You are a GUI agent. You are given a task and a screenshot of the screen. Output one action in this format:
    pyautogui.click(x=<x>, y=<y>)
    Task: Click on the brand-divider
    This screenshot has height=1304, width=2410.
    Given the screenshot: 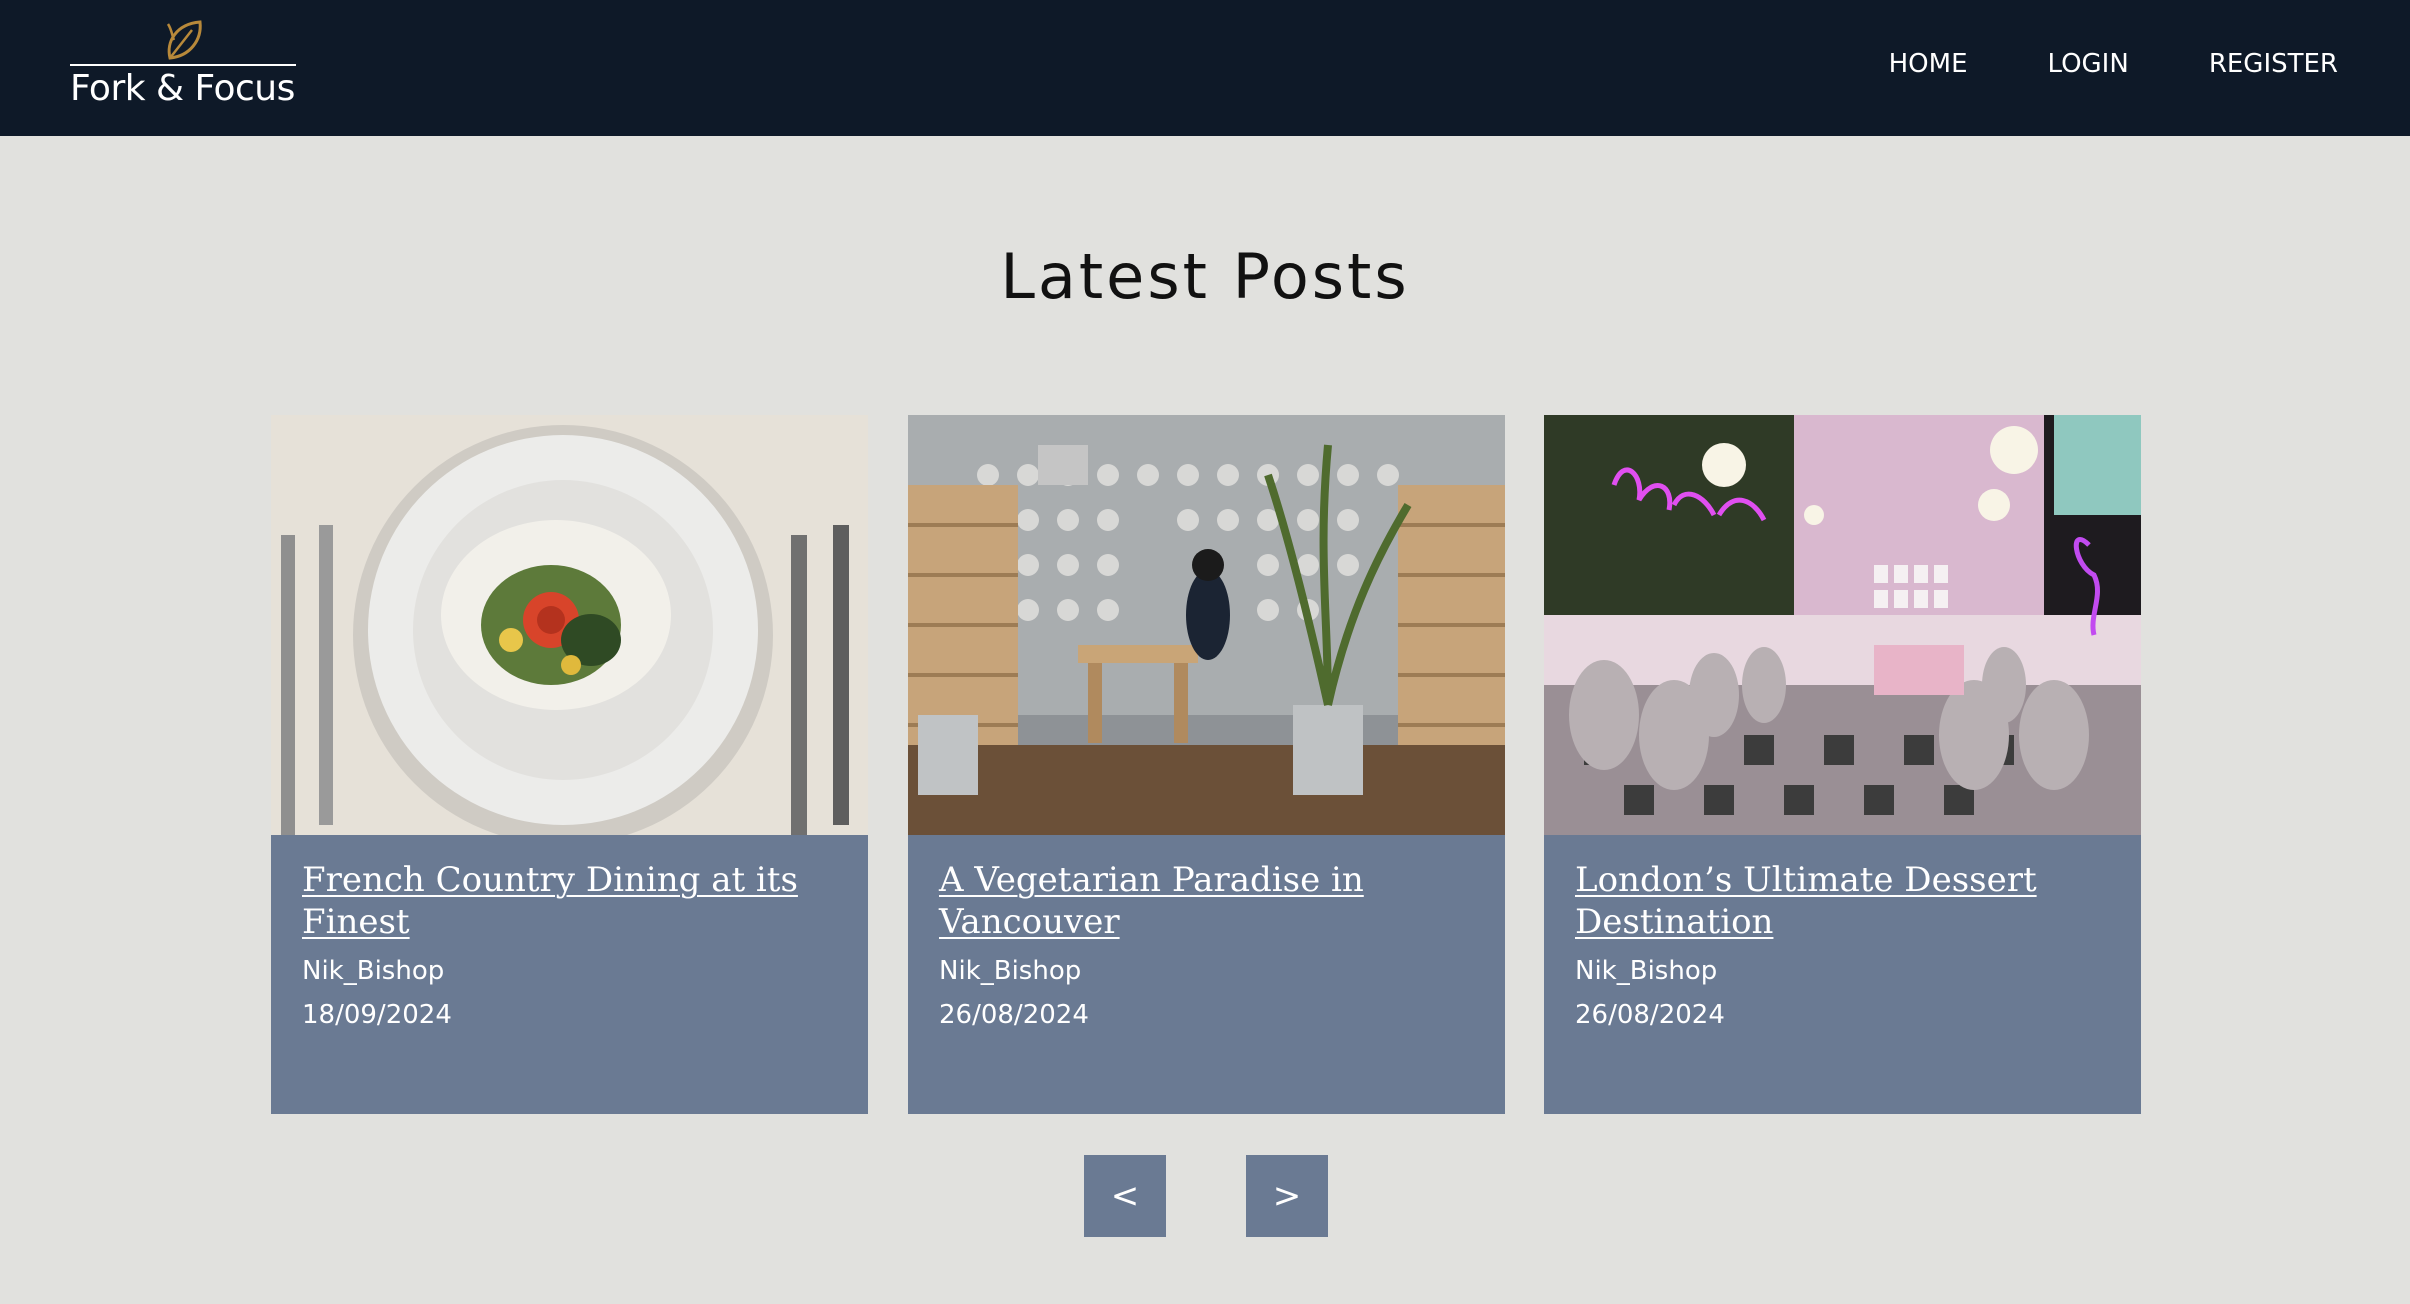 What is the action you would take?
    pyautogui.click(x=183, y=65)
    